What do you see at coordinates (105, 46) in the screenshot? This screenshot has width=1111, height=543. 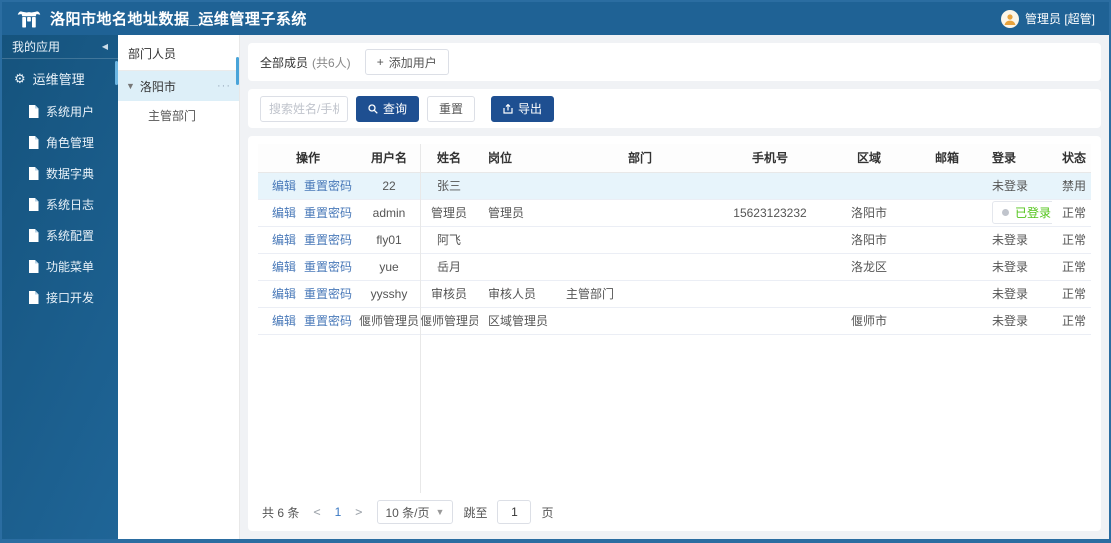 I see `left-caret-icon: ◀` at bounding box center [105, 46].